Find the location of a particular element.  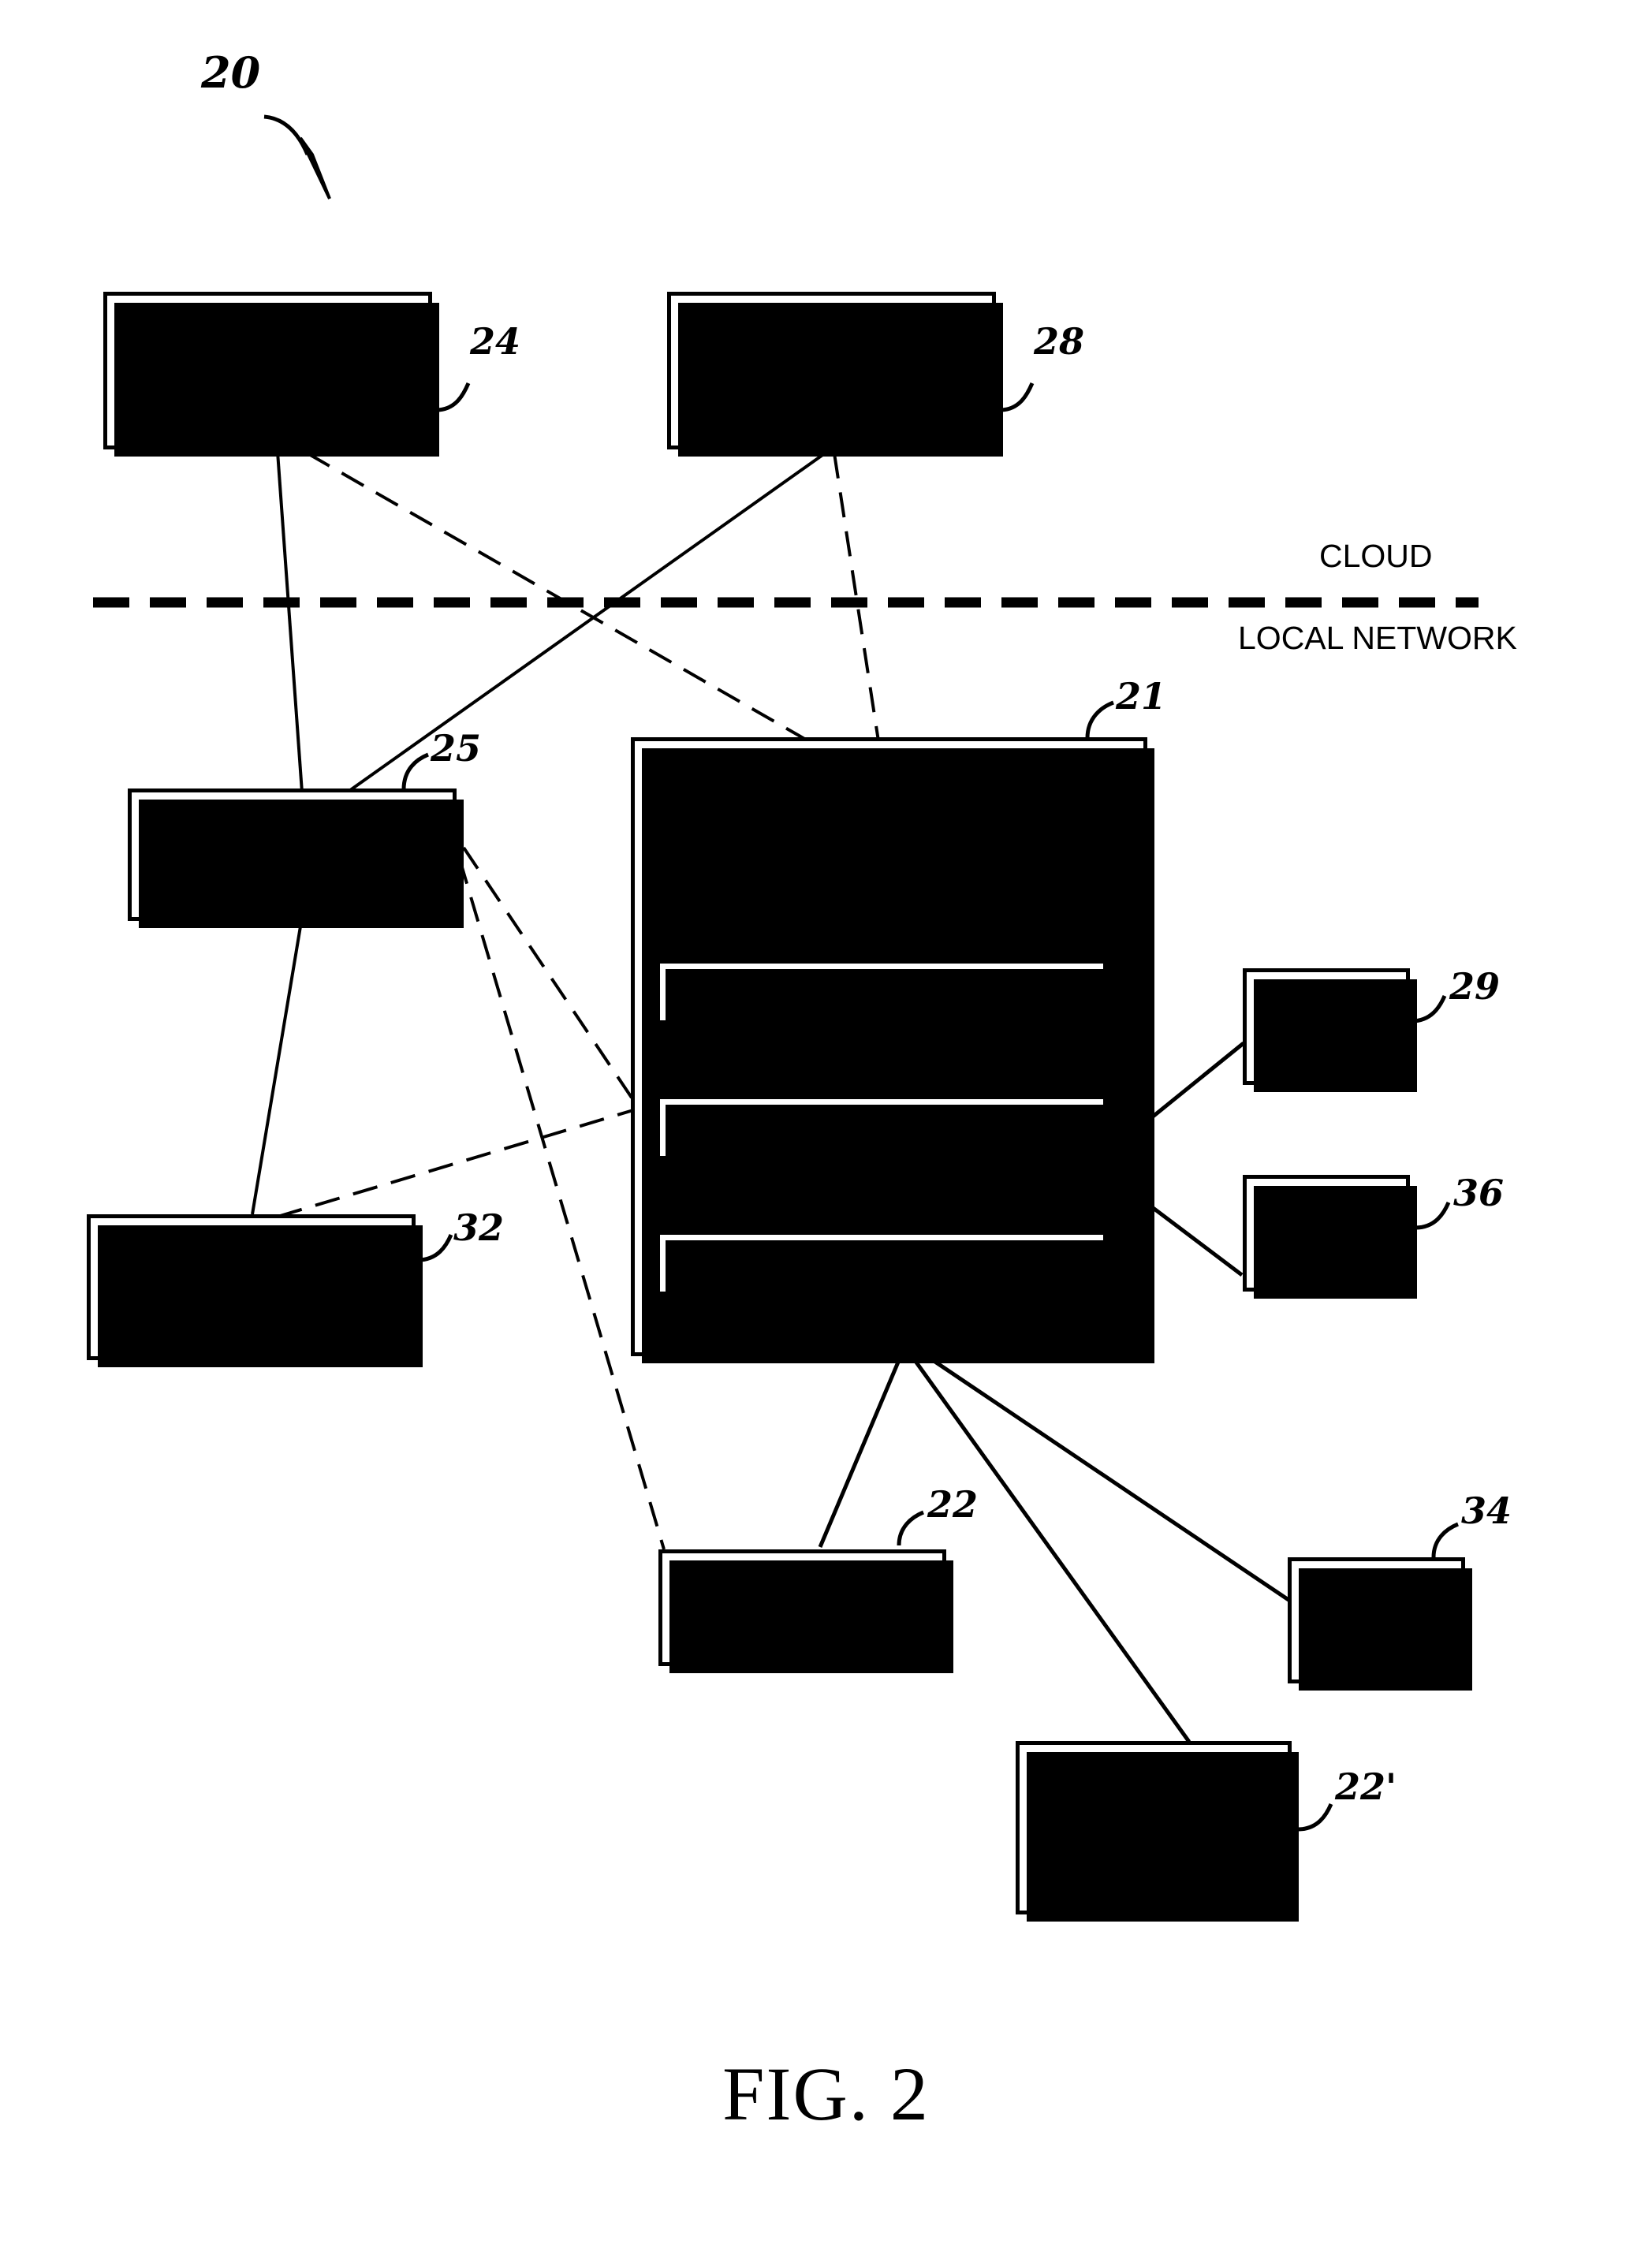

wire-monitoring-to-metabolism is located at coordinates (1105, 1477).